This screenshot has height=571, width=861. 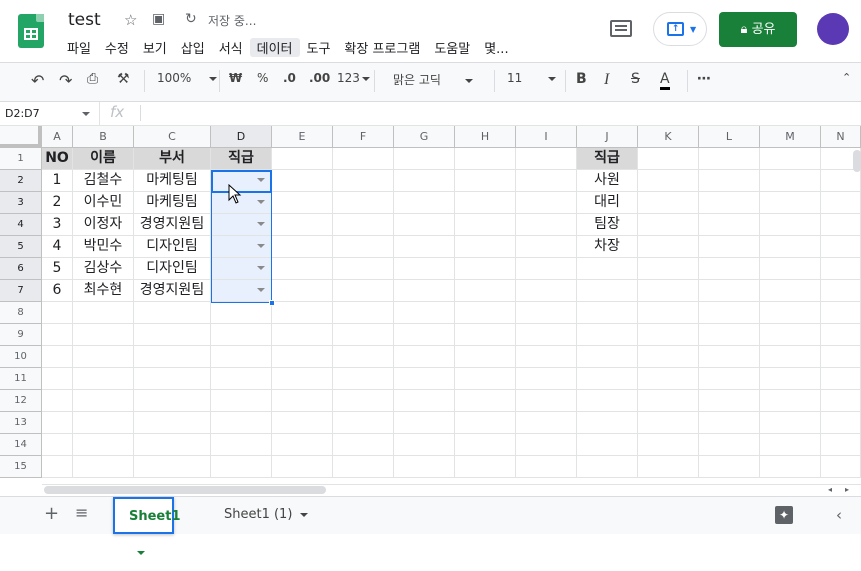 I want to click on cell-h9, so click(x=485, y=335).